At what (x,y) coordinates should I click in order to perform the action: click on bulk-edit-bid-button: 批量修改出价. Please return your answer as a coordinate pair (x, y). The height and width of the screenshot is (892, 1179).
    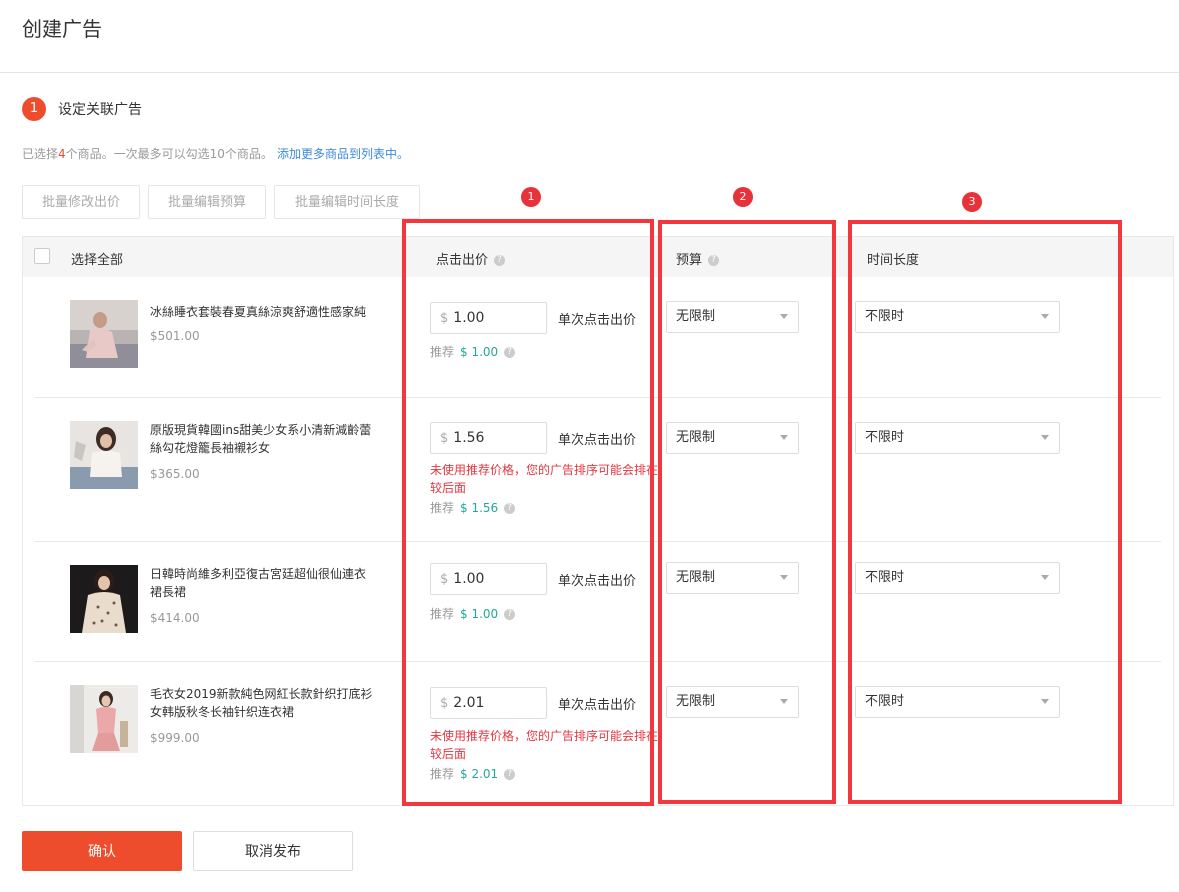
    Looking at the image, I should click on (81, 202).